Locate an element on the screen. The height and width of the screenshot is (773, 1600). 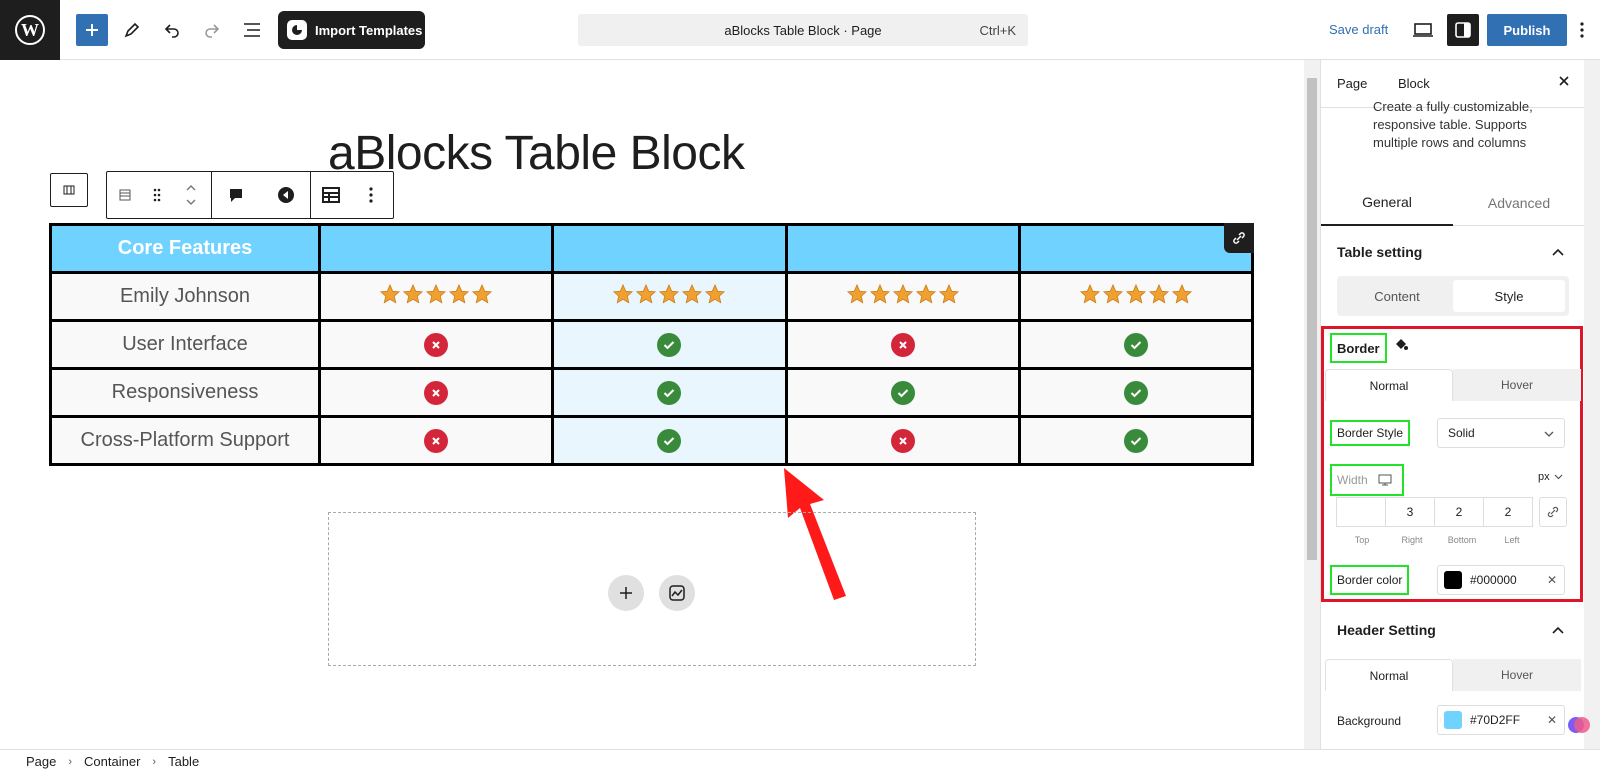
label-bottom: Bottom is located at coordinates (1462, 540).